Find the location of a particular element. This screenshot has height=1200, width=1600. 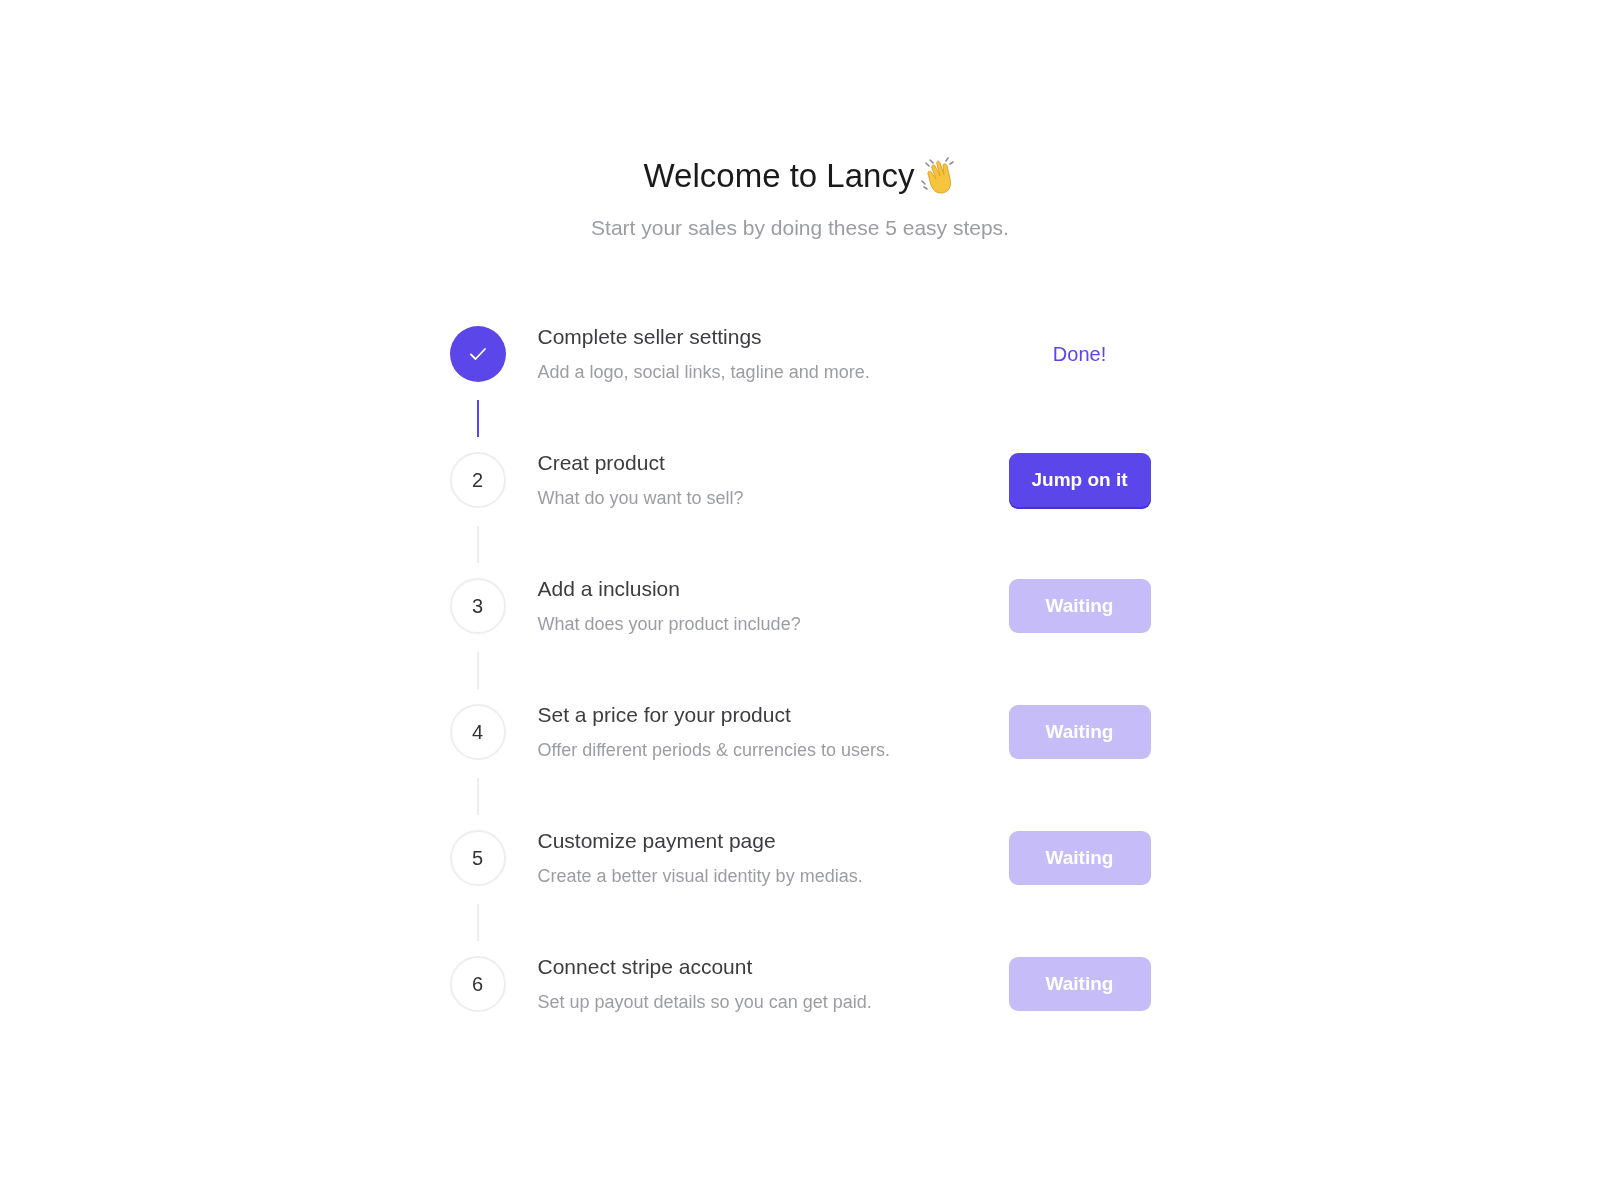

step-description: Set up payout details so you can get paid. is located at coordinates (705, 1002).